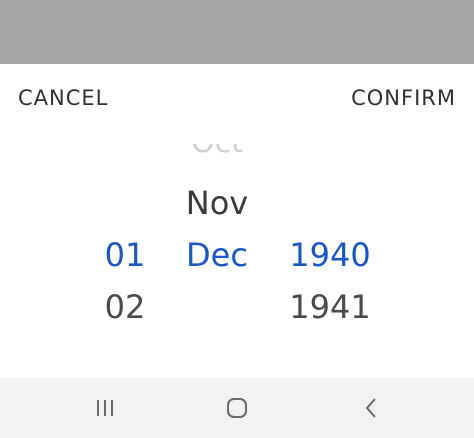  What do you see at coordinates (125, 221) in the screenshot?
I see `day-wheel: 01 02` at bounding box center [125, 221].